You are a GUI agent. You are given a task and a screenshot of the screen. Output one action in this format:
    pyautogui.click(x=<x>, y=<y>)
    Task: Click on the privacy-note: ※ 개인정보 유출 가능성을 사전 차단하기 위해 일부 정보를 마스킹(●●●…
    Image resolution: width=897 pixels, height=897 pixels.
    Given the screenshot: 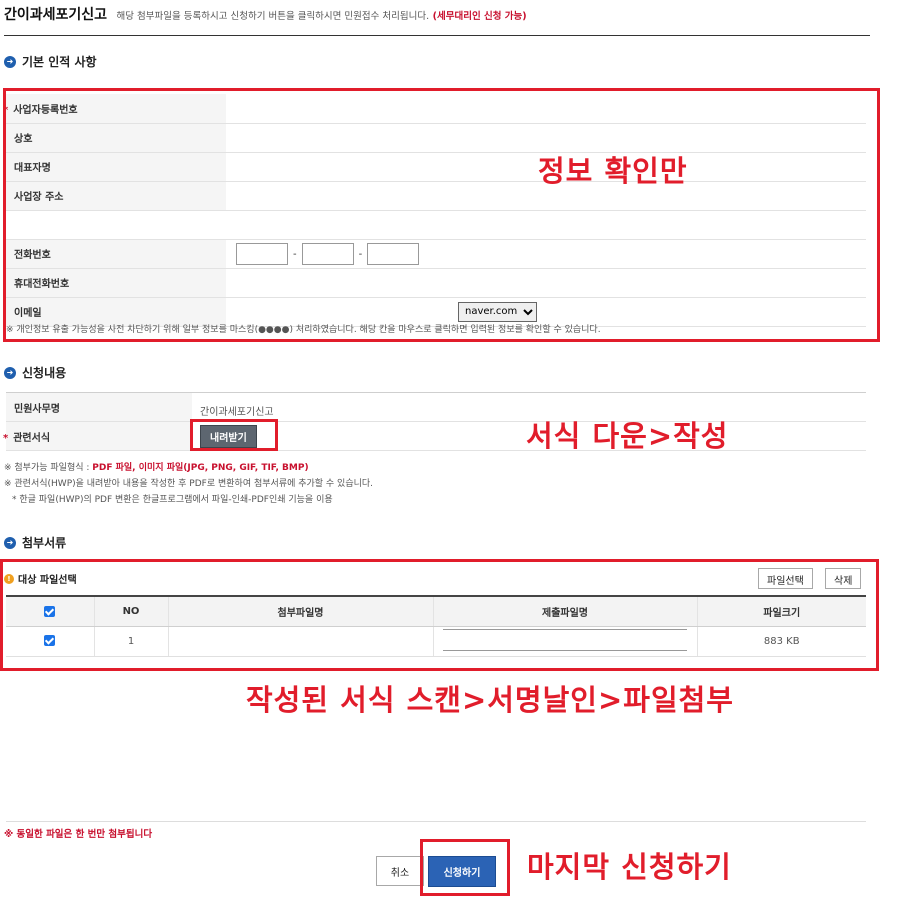 What is the action you would take?
    pyautogui.click(x=303, y=330)
    